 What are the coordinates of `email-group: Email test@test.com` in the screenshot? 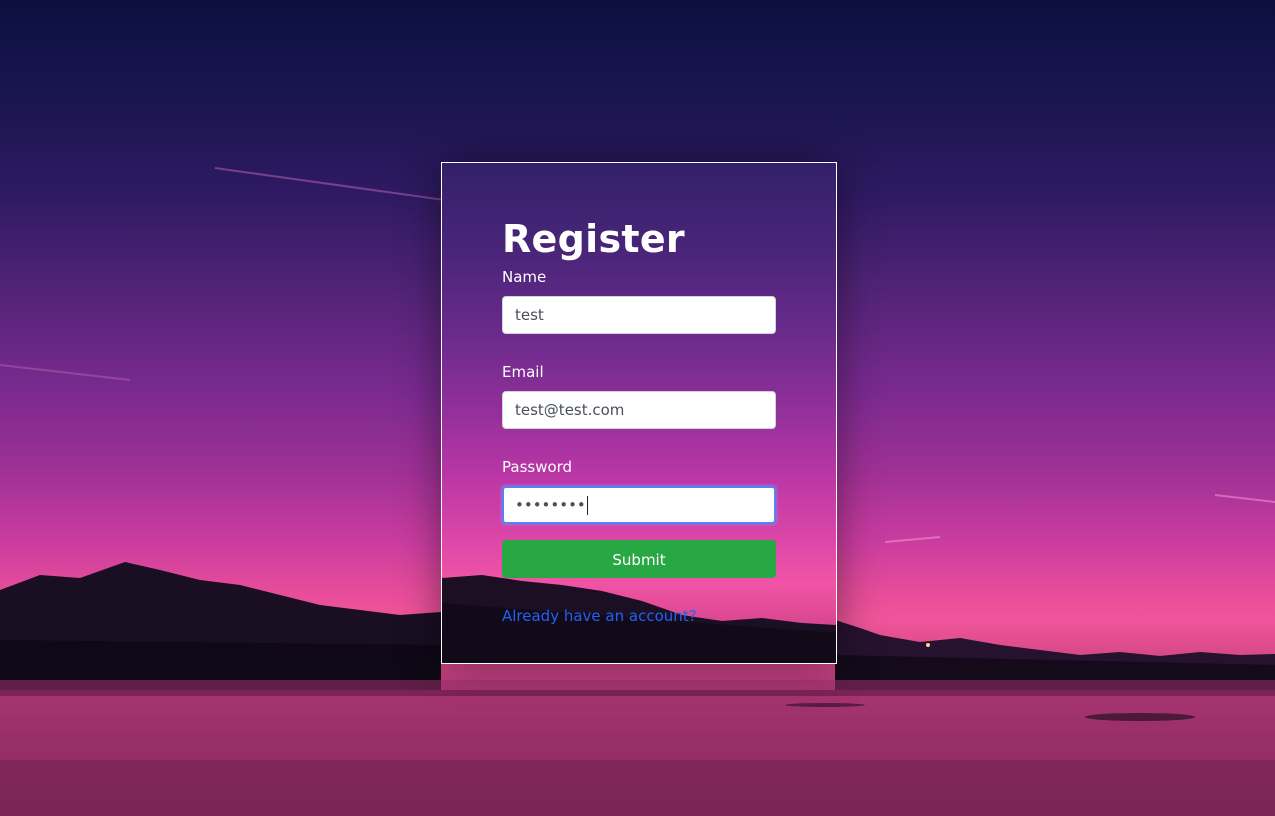 It's located at (639, 395).